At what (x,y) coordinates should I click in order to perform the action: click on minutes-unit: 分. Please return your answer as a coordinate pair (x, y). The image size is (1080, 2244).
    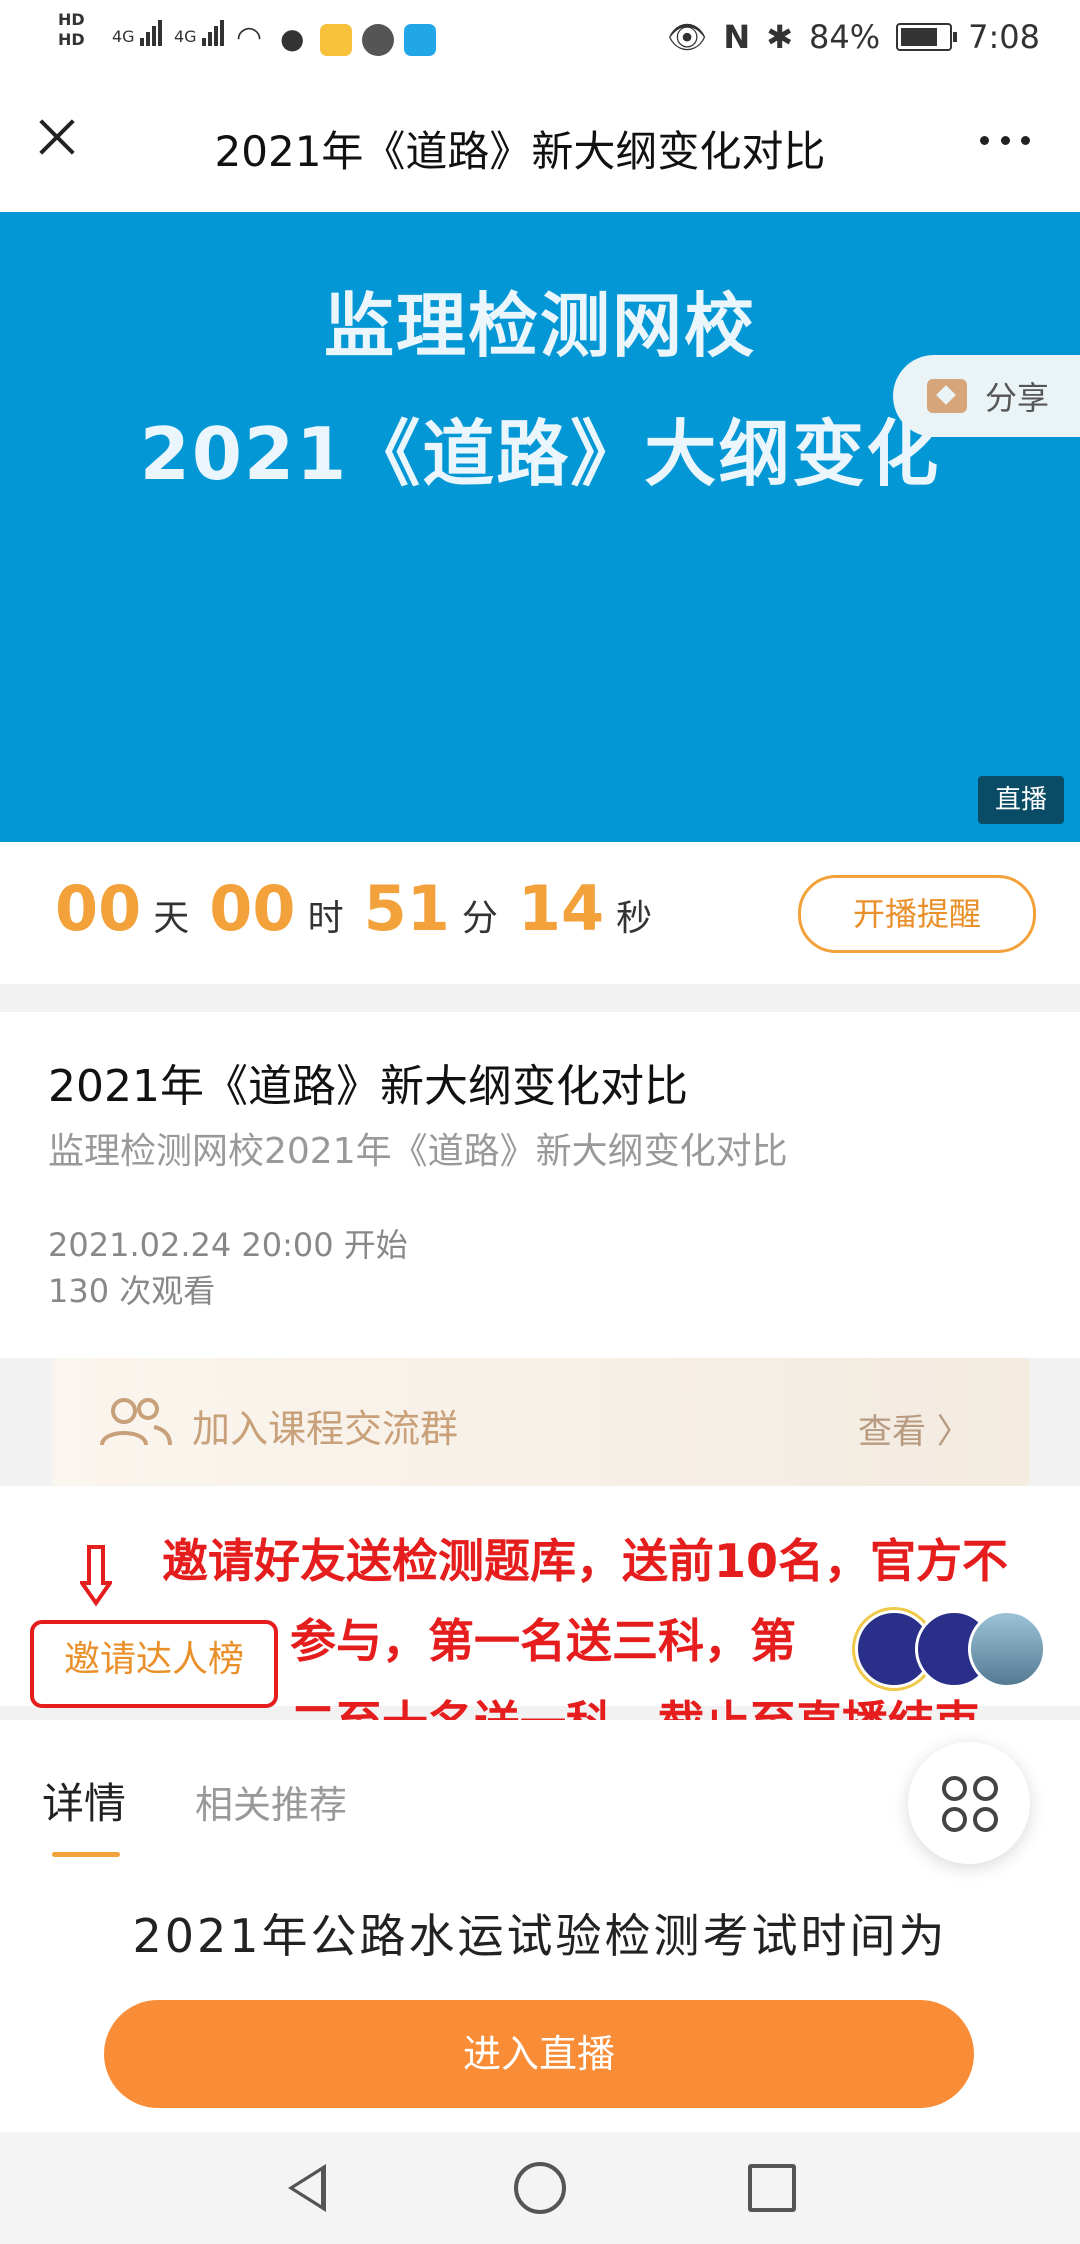
    Looking at the image, I should click on (479, 918).